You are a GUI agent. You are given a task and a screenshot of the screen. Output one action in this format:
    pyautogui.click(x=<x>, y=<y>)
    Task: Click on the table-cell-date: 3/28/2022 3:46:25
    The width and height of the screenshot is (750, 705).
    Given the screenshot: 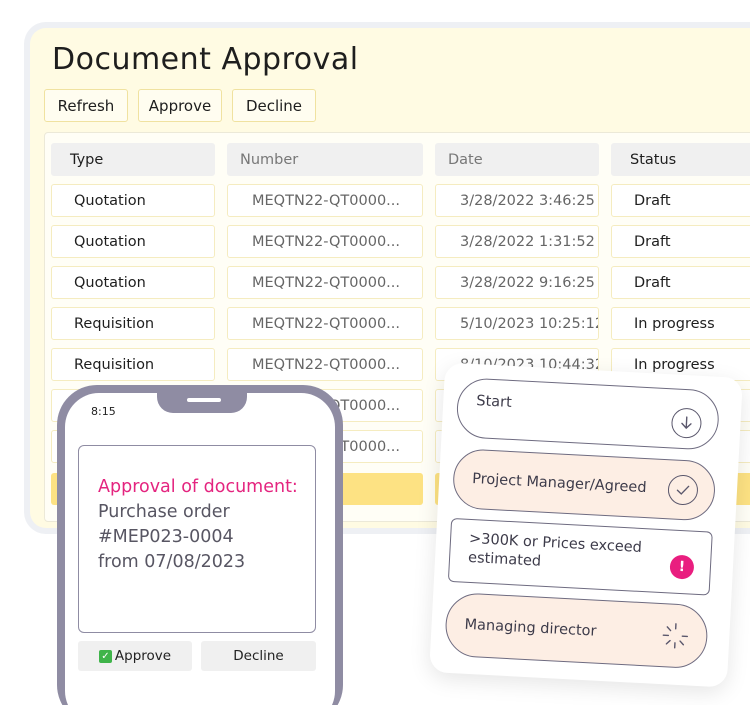 What is the action you would take?
    pyautogui.click(x=517, y=200)
    